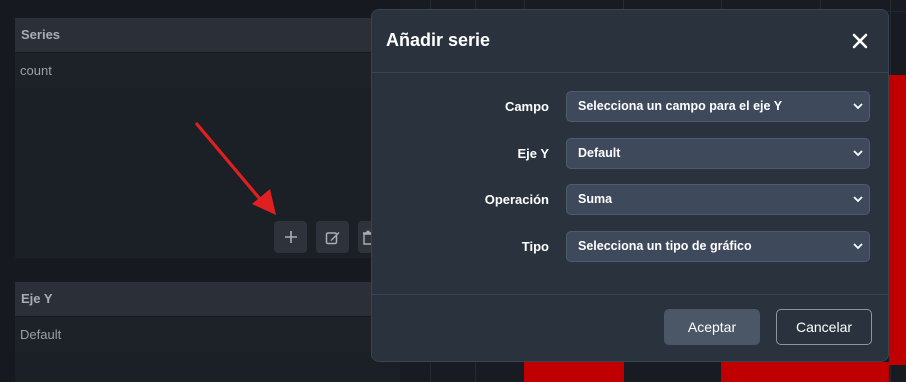 Image resolution: width=906 pixels, height=382 pixels. I want to click on field-row-tipo: Tipo Selecciona un tipo de gráfico, so click(630, 247).